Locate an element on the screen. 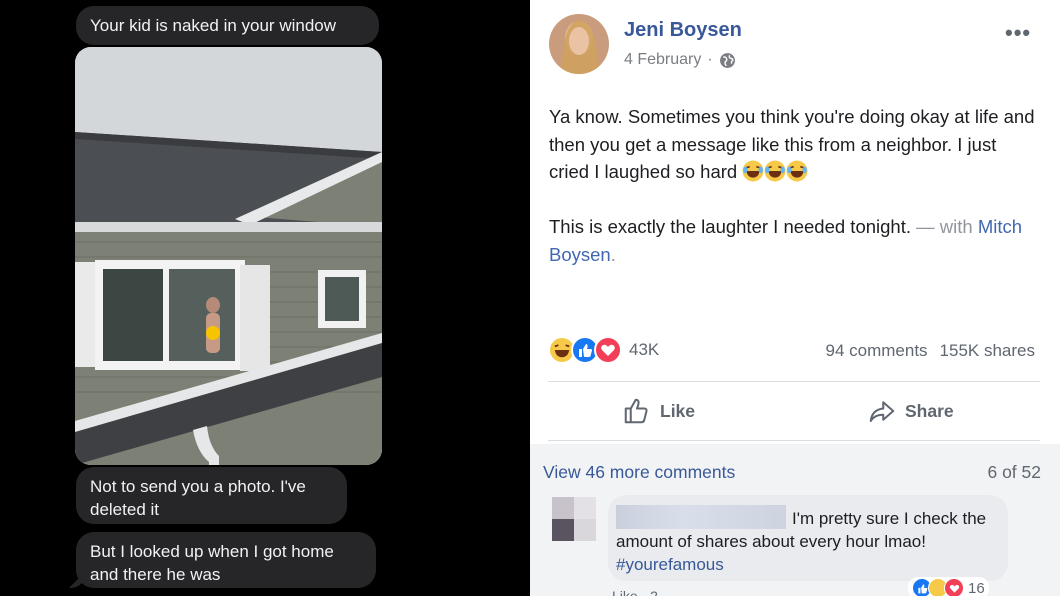 This screenshot has height=596, width=1060. view-more-comments-link: View 46 more comments is located at coordinates (639, 472).